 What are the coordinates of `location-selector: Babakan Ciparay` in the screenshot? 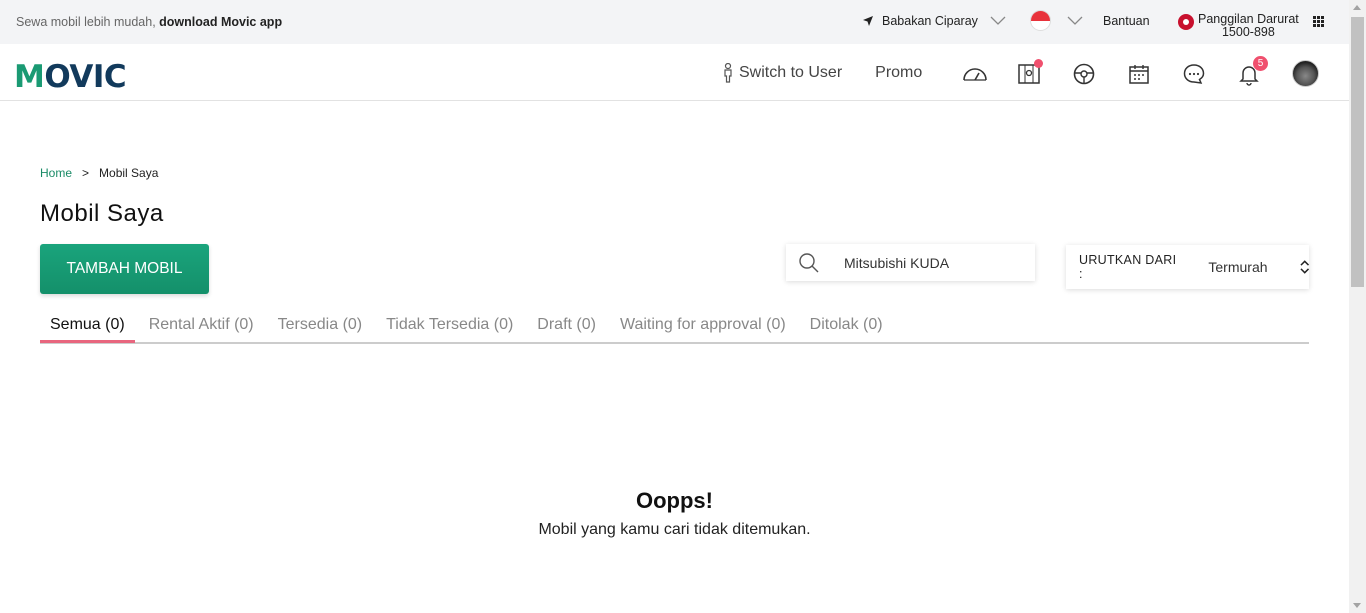 It's located at (934, 21).